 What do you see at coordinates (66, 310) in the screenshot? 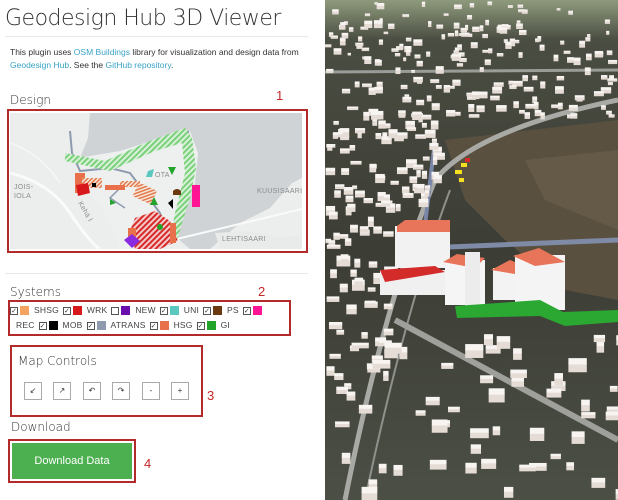
I see `system-checkbox-wrk: ✓` at bounding box center [66, 310].